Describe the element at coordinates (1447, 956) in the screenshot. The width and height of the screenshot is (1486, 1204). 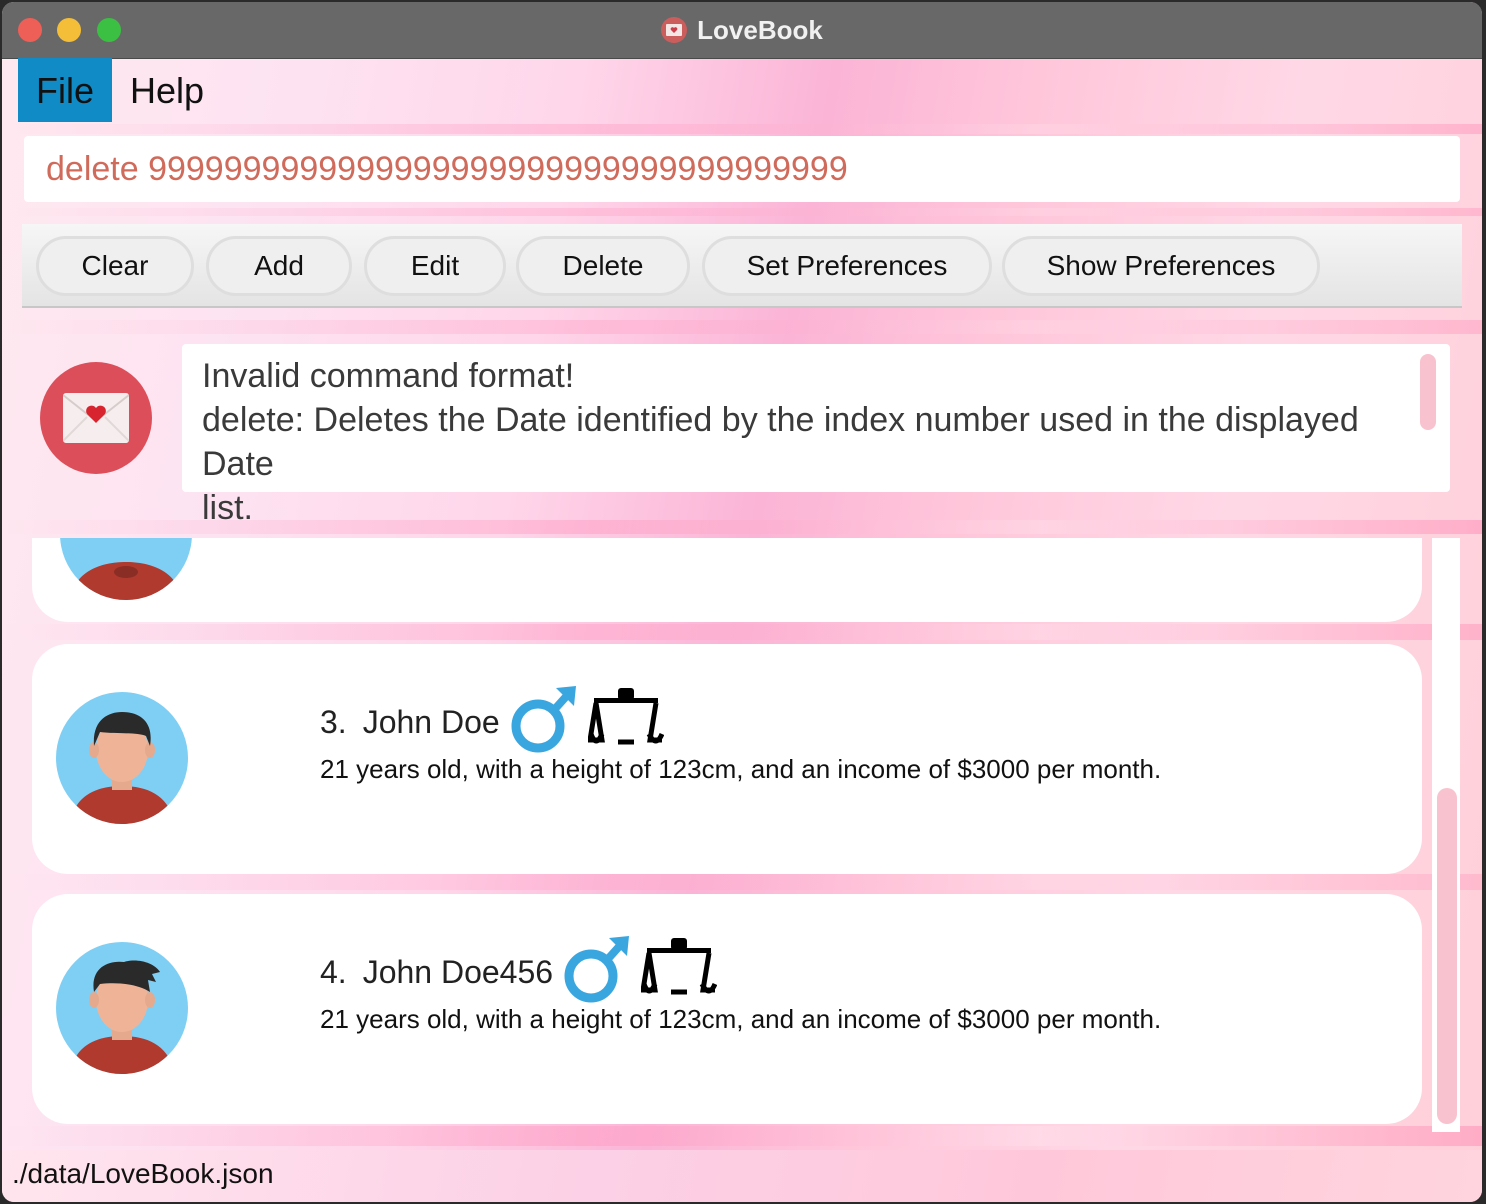
I see `list-scrollbar-thumb` at that location.